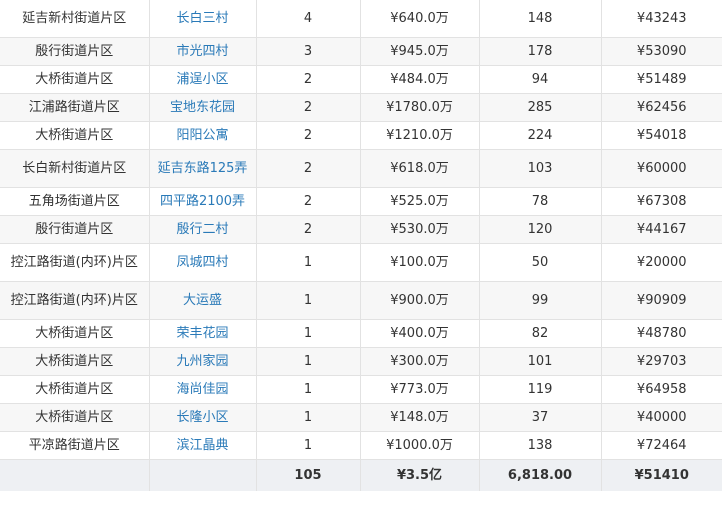 This screenshot has width=722, height=511. I want to click on table-row: 平凉路街道片区 滨江晶典 1 ¥1000.0万 138 ¥72464, so click(361, 445).